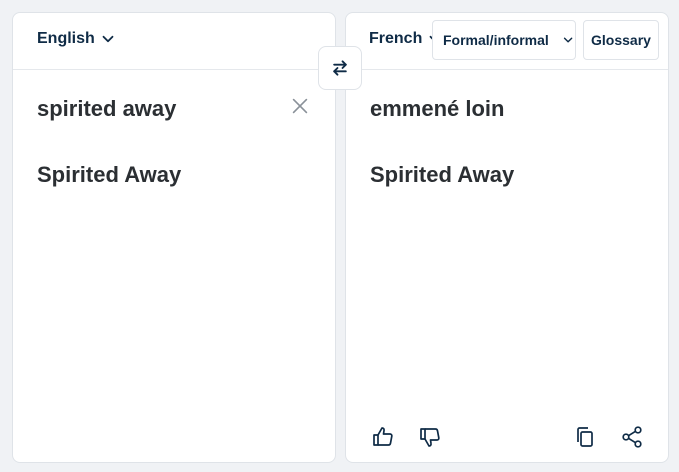  I want to click on share-icon, so click(632, 437).